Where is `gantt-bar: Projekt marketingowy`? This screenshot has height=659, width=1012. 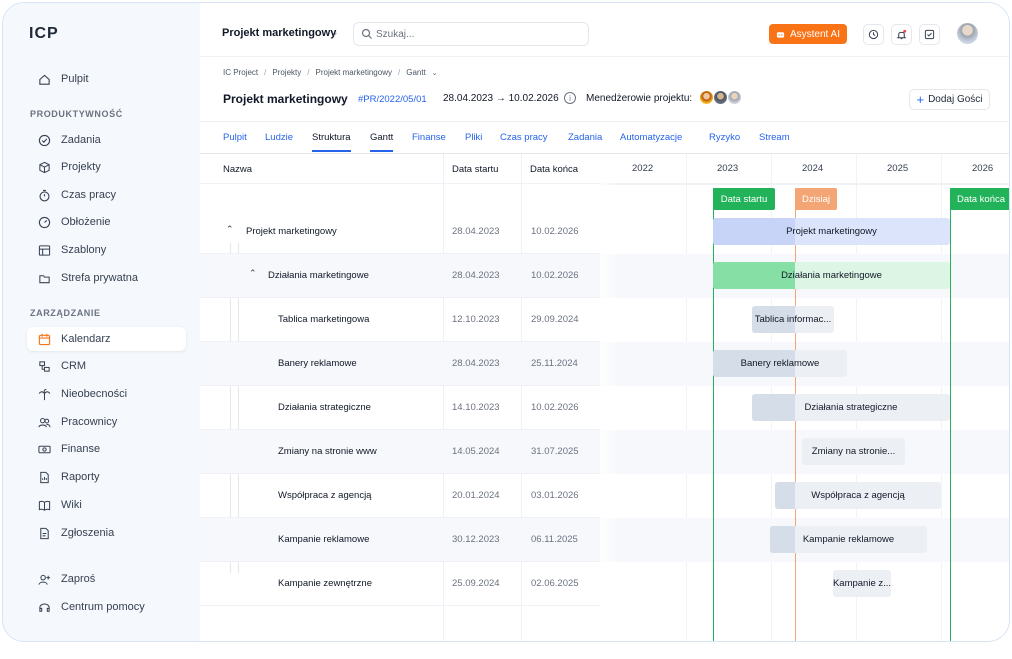
gantt-bar: Projekt marketingowy is located at coordinates (831, 231).